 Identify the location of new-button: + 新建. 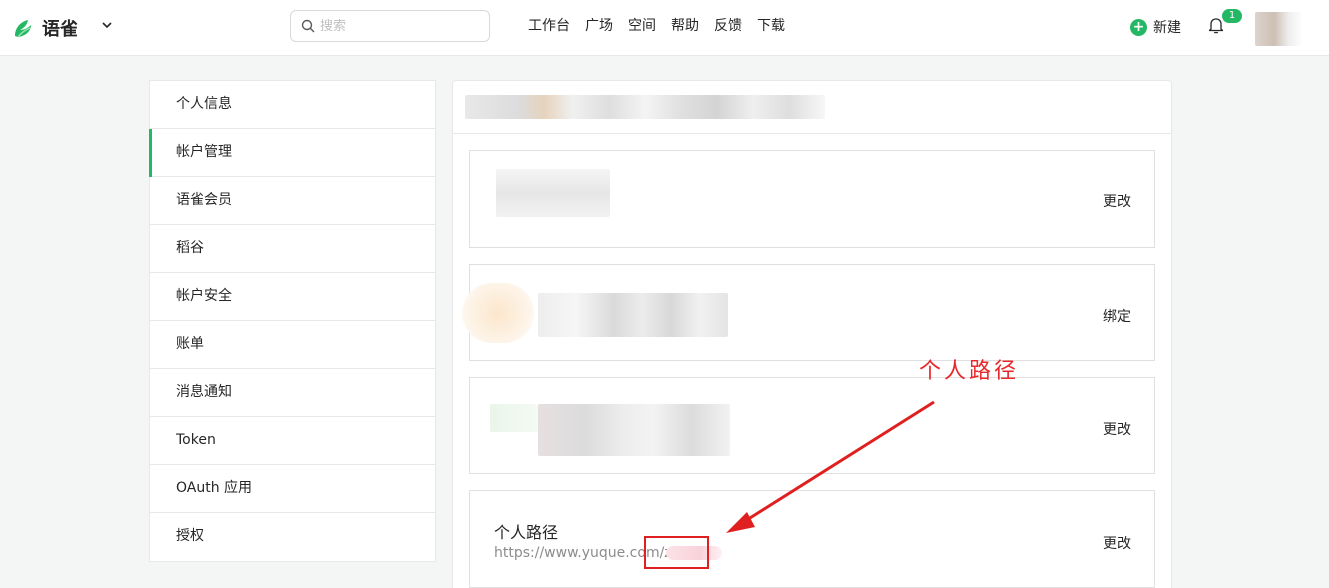
(1155, 27).